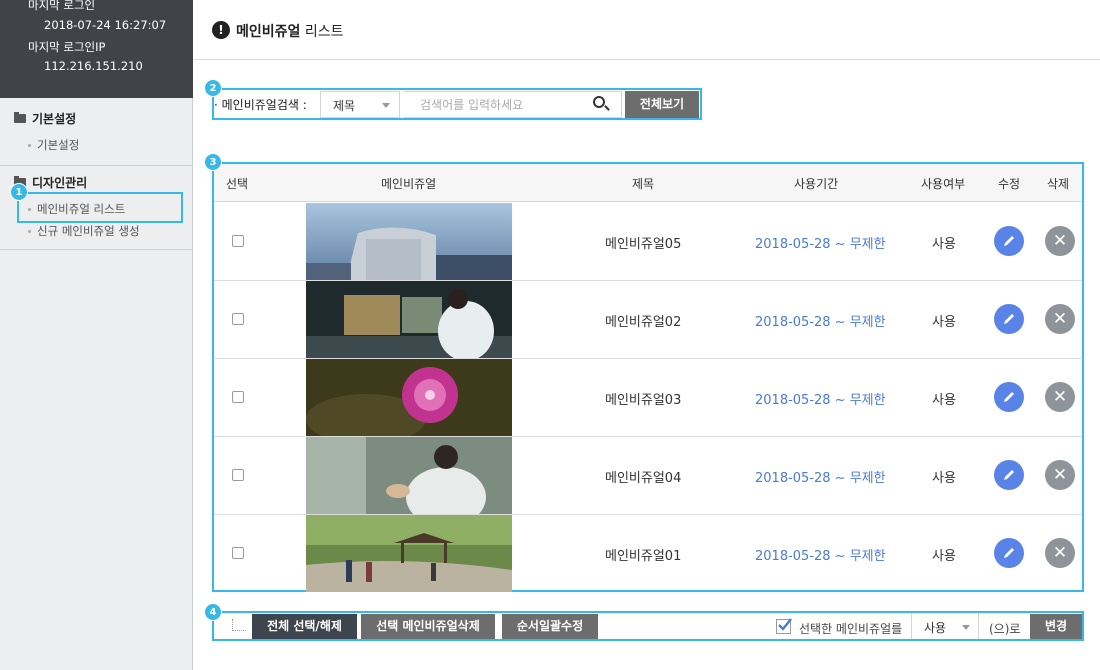 Image resolution: width=1100 pixels, height=670 pixels. Describe the element at coordinates (105, 25) in the screenshot. I see `last-login-value: 2018-07-24 16:27:07` at that location.